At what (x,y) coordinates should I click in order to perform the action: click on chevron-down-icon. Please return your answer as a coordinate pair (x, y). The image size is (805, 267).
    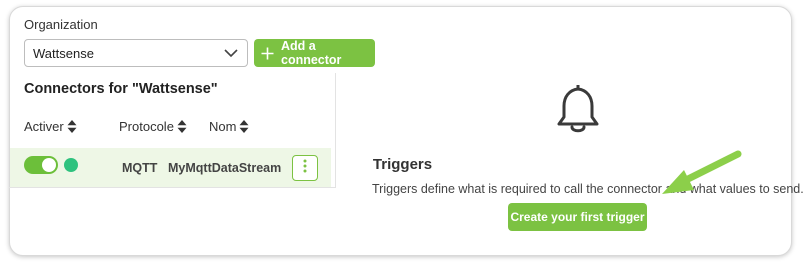
    Looking at the image, I should click on (231, 54).